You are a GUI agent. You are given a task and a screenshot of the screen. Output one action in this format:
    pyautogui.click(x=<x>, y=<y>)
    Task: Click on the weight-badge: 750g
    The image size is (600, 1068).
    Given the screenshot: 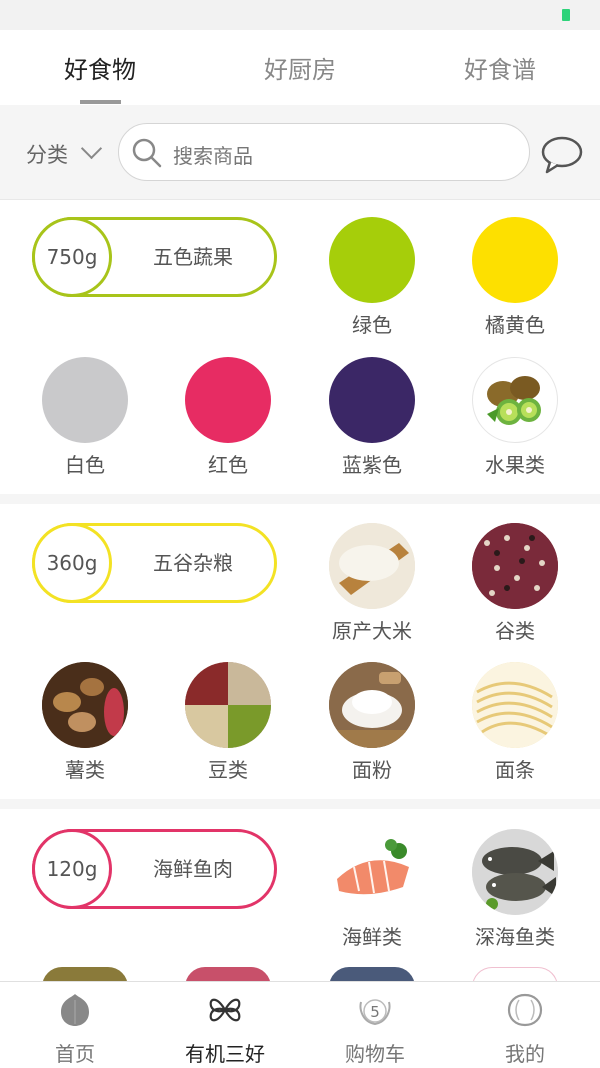 What is the action you would take?
    pyautogui.click(x=72, y=257)
    